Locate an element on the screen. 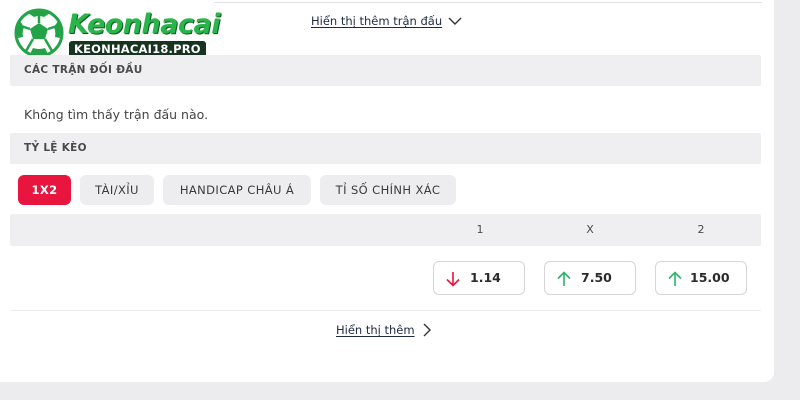 This screenshot has width=800, height=400. show-more-matches-label: Hiển thị thêm trận đấu is located at coordinates (377, 21).